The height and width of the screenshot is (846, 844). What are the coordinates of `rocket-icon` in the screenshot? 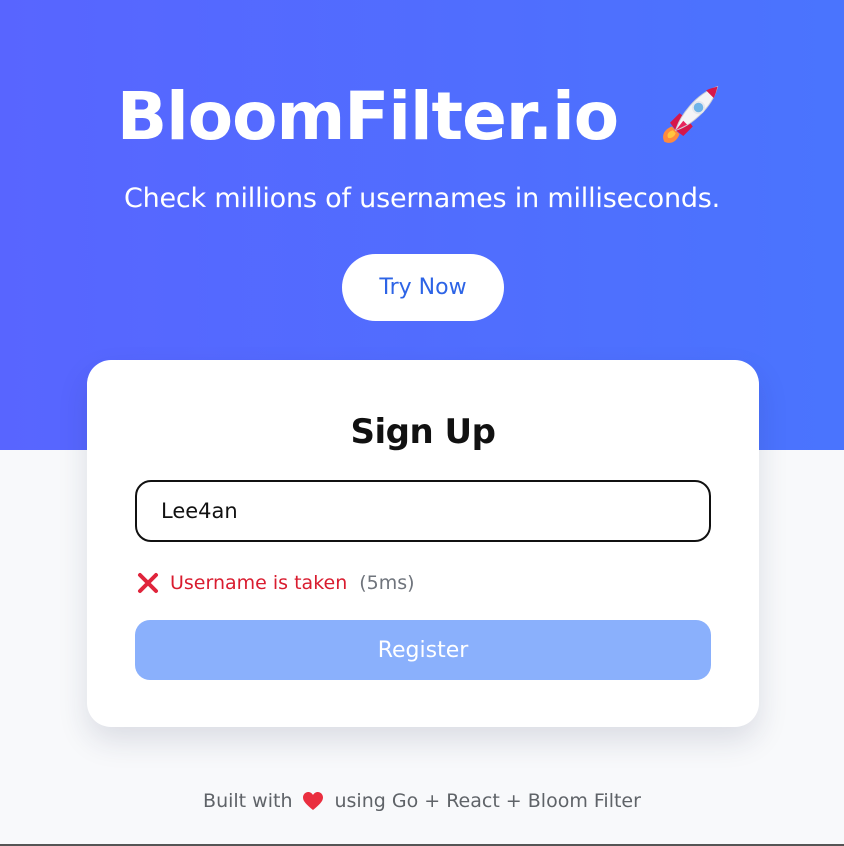 It's located at (691, 114).